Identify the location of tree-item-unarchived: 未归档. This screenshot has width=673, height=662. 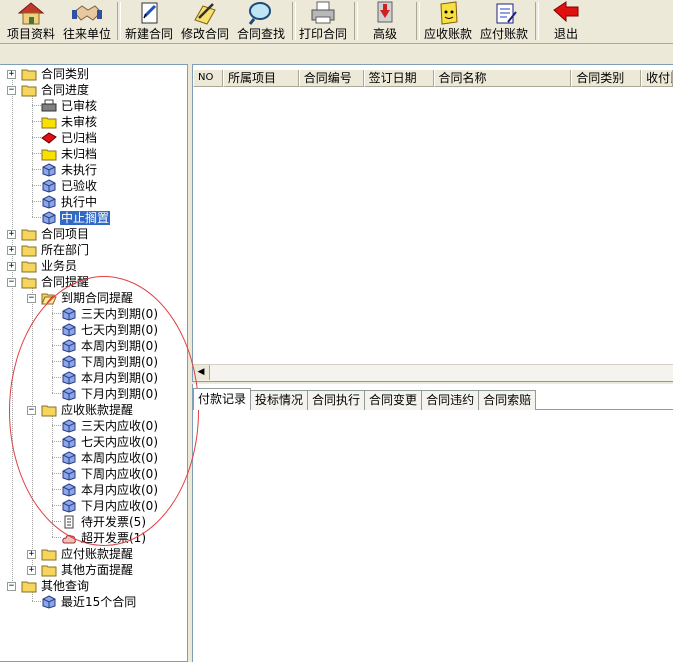
(69, 154).